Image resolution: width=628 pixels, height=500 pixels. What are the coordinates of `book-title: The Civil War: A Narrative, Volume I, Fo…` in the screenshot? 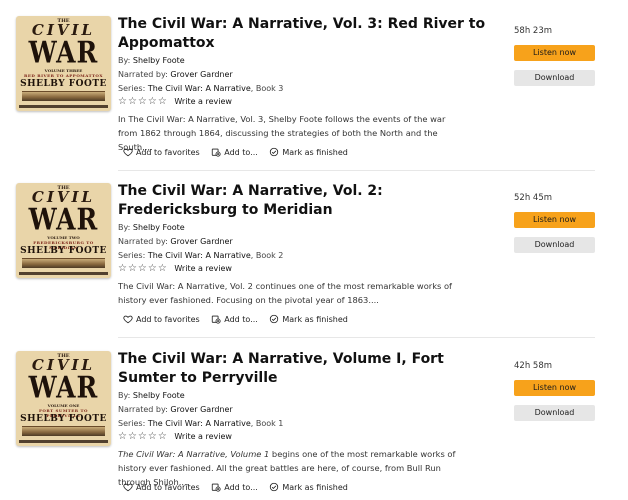 It's located at (303, 369).